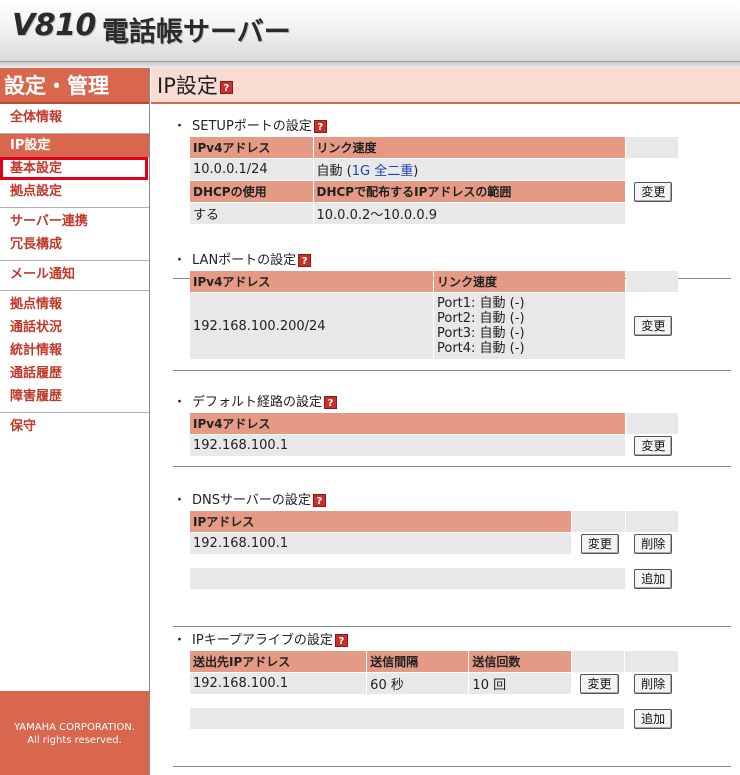 The height and width of the screenshot is (775, 740). Describe the element at coordinates (481, 318) in the screenshot. I see `port-link-item: Port2: 自動 (-)` at that location.